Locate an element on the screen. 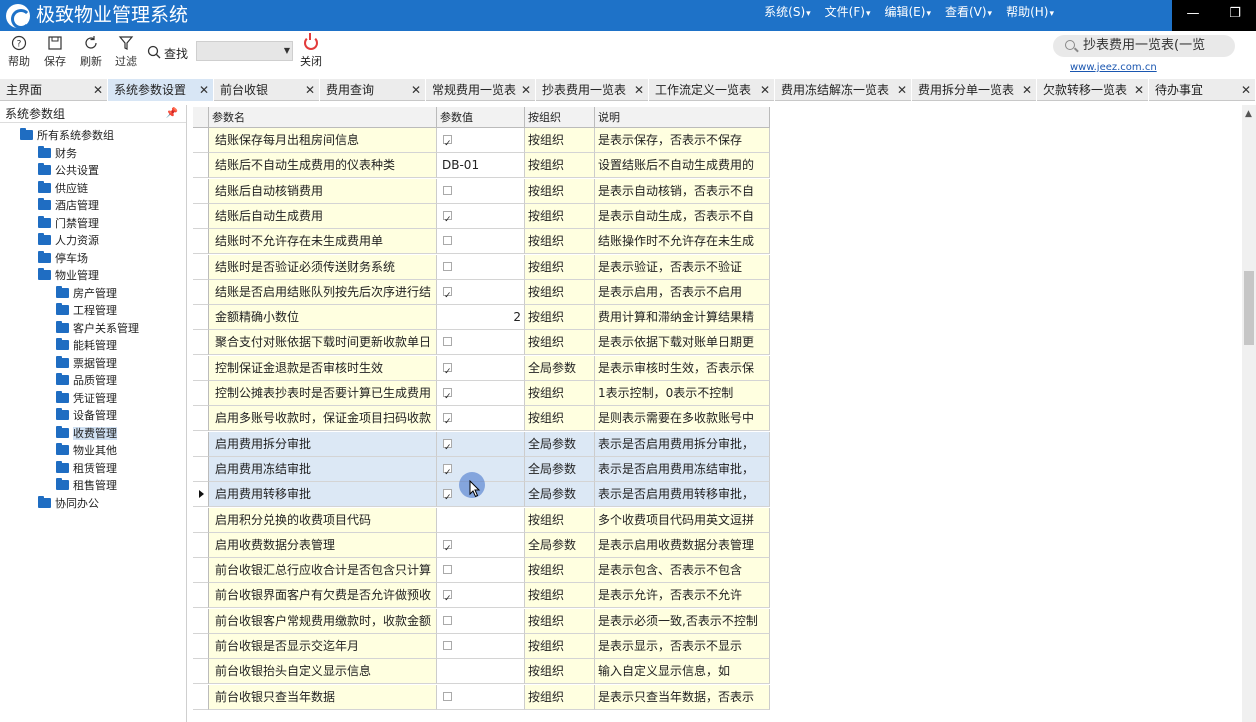 The image size is (1256, 722). table-row: 前台收银只查当年数据 按组织 是表示只查当年数据，否表示 is located at coordinates (481, 697).